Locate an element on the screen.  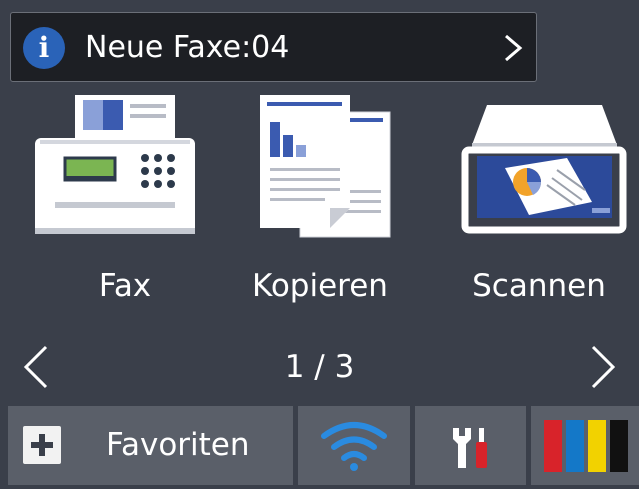
page-indicator: 1 / 3 is located at coordinates (319, 367).